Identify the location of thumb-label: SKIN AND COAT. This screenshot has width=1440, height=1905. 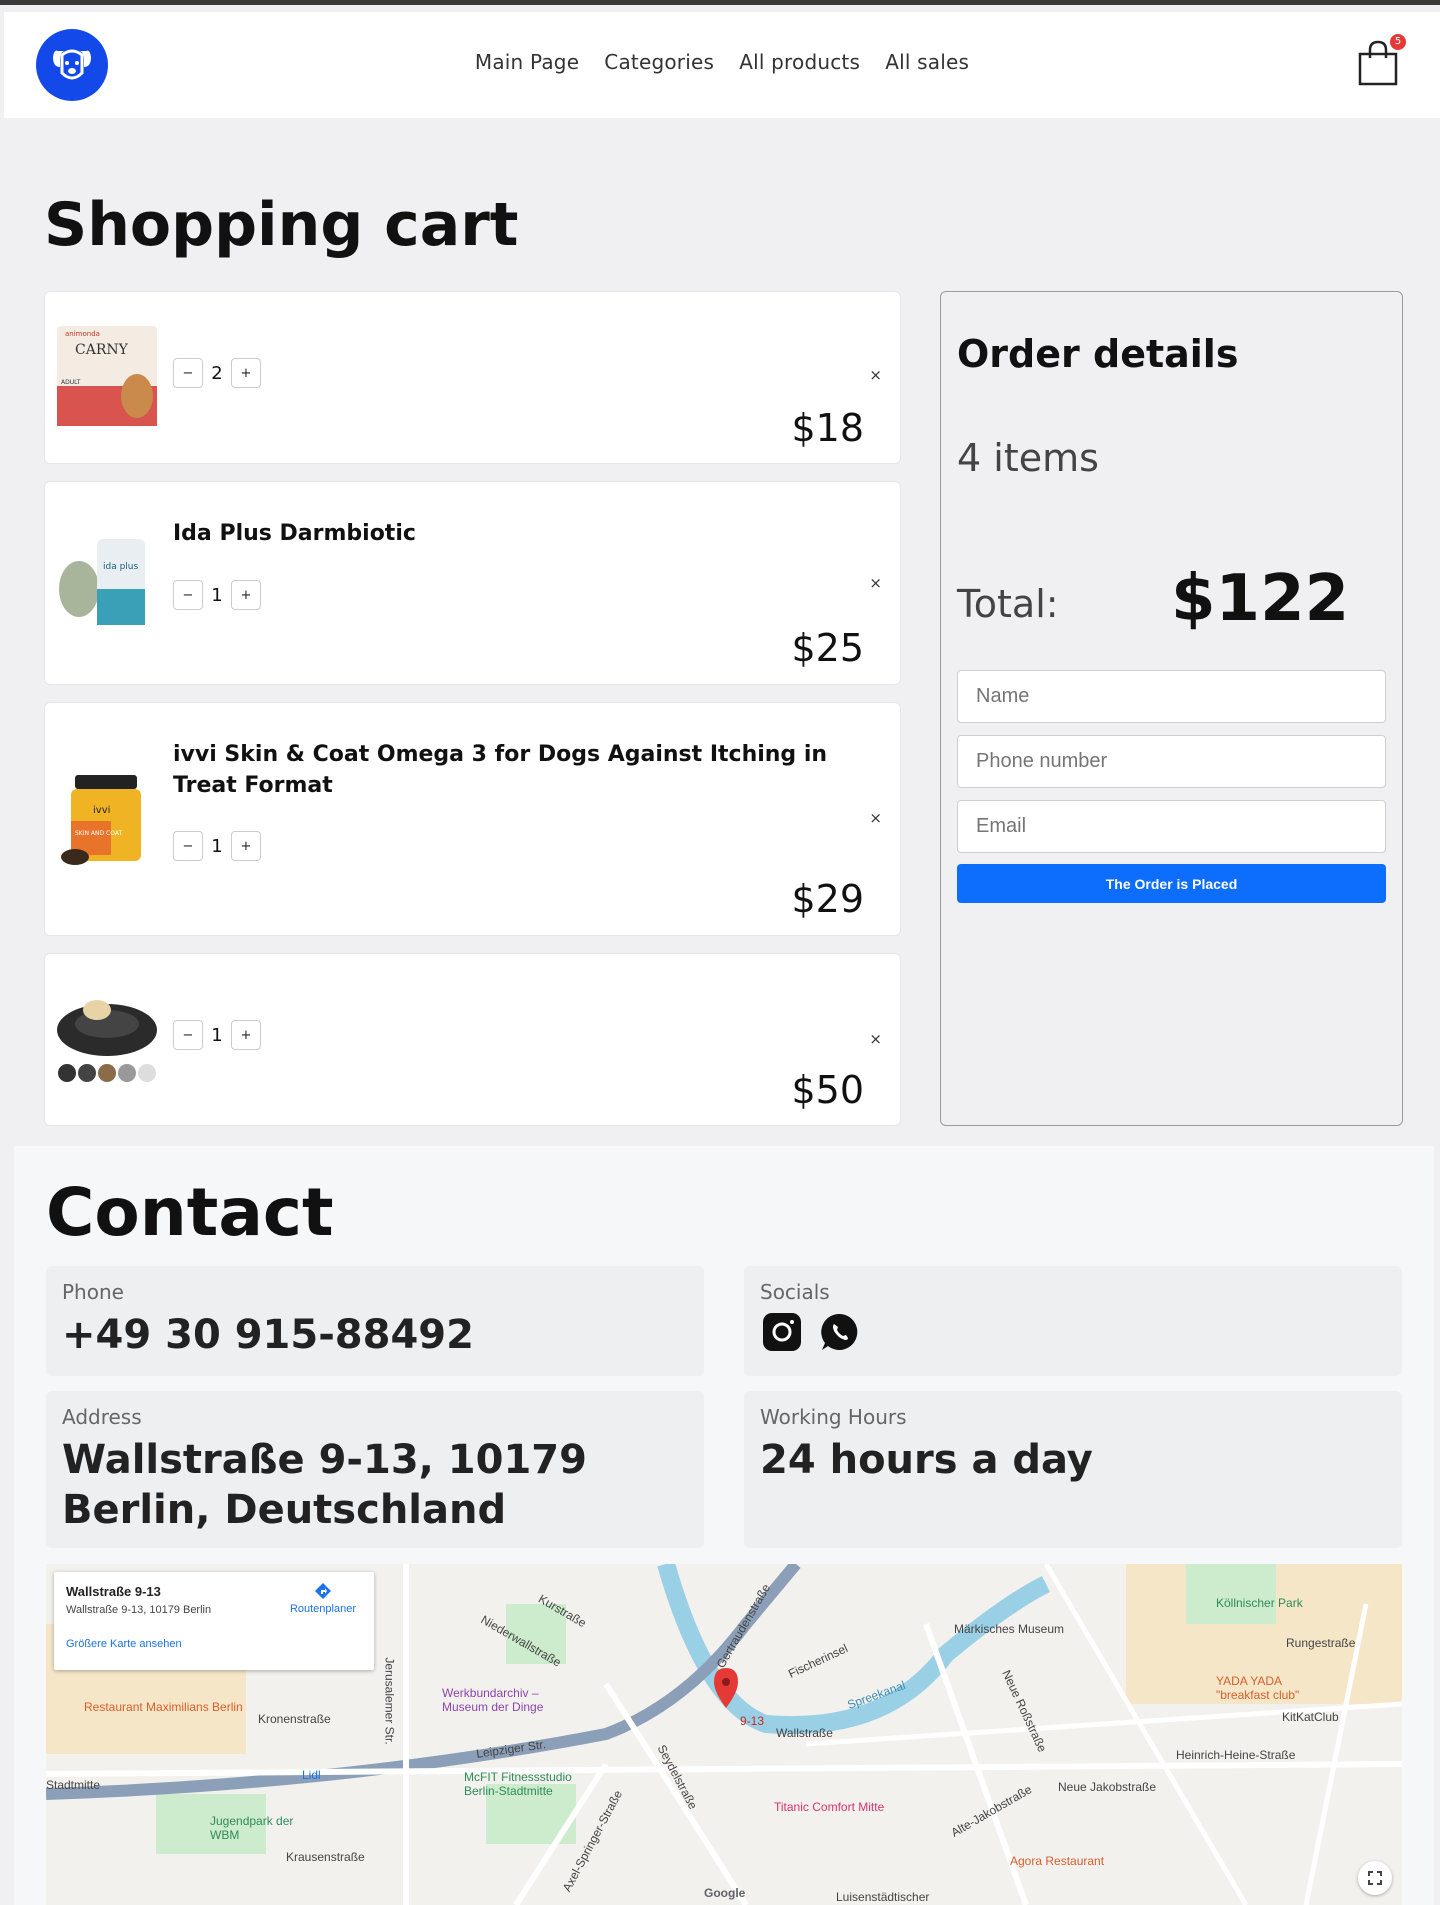
(98, 833).